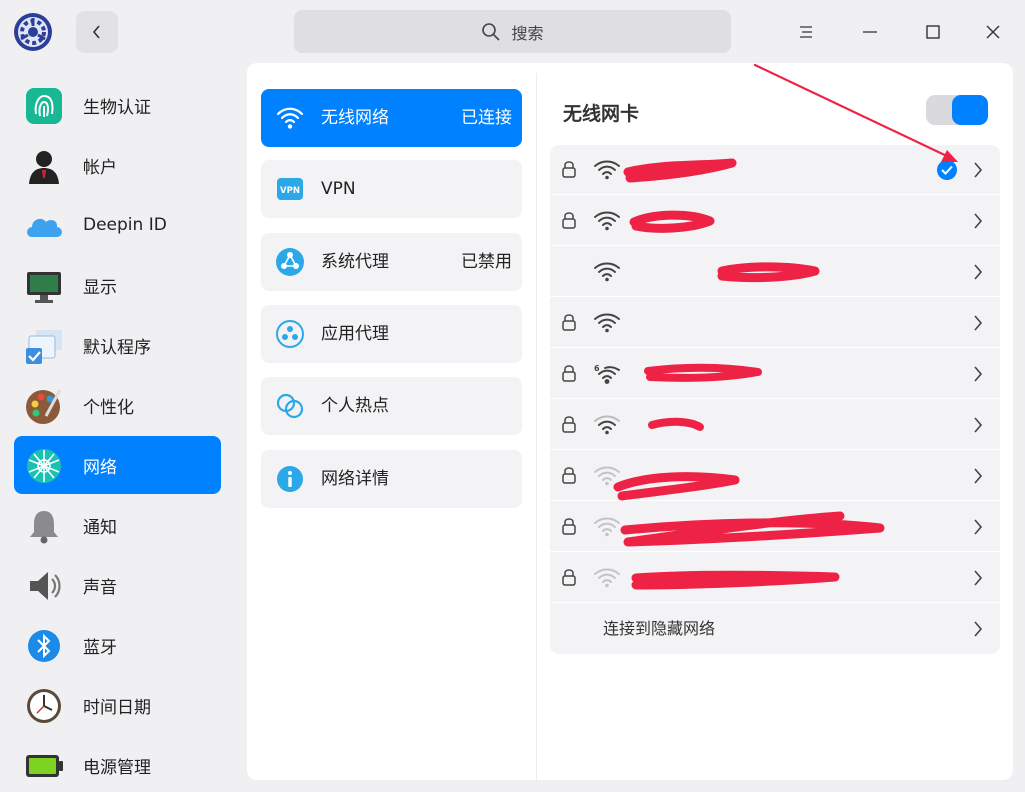 This screenshot has width=1025, height=792. I want to click on menu-button, so click(806, 32).